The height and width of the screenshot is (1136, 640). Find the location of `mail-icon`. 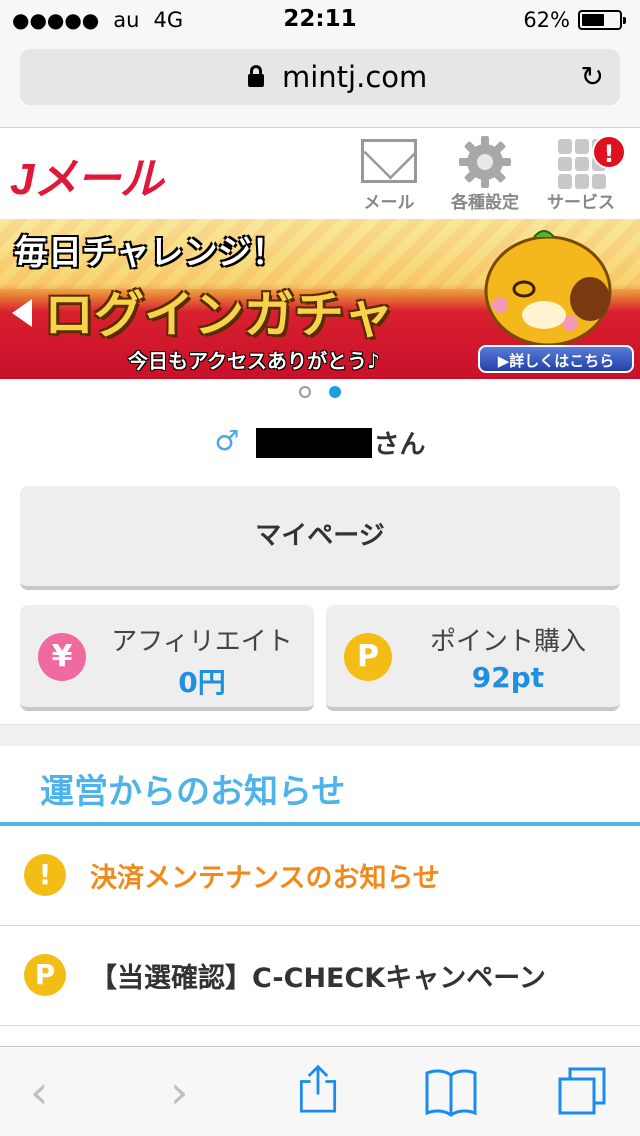

mail-icon is located at coordinates (389, 161).